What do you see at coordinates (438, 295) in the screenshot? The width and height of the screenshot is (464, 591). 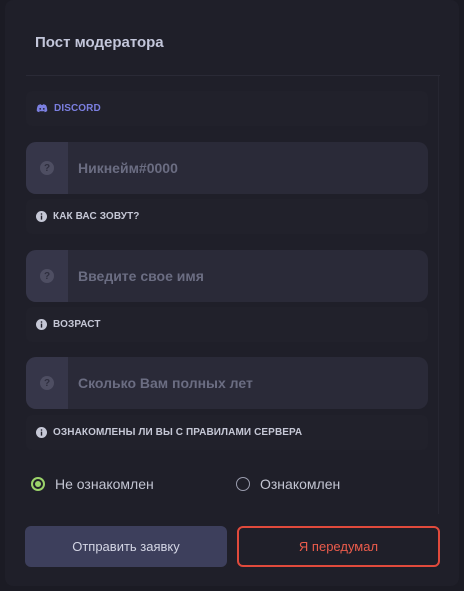 I see `scrollbar-track` at bounding box center [438, 295].